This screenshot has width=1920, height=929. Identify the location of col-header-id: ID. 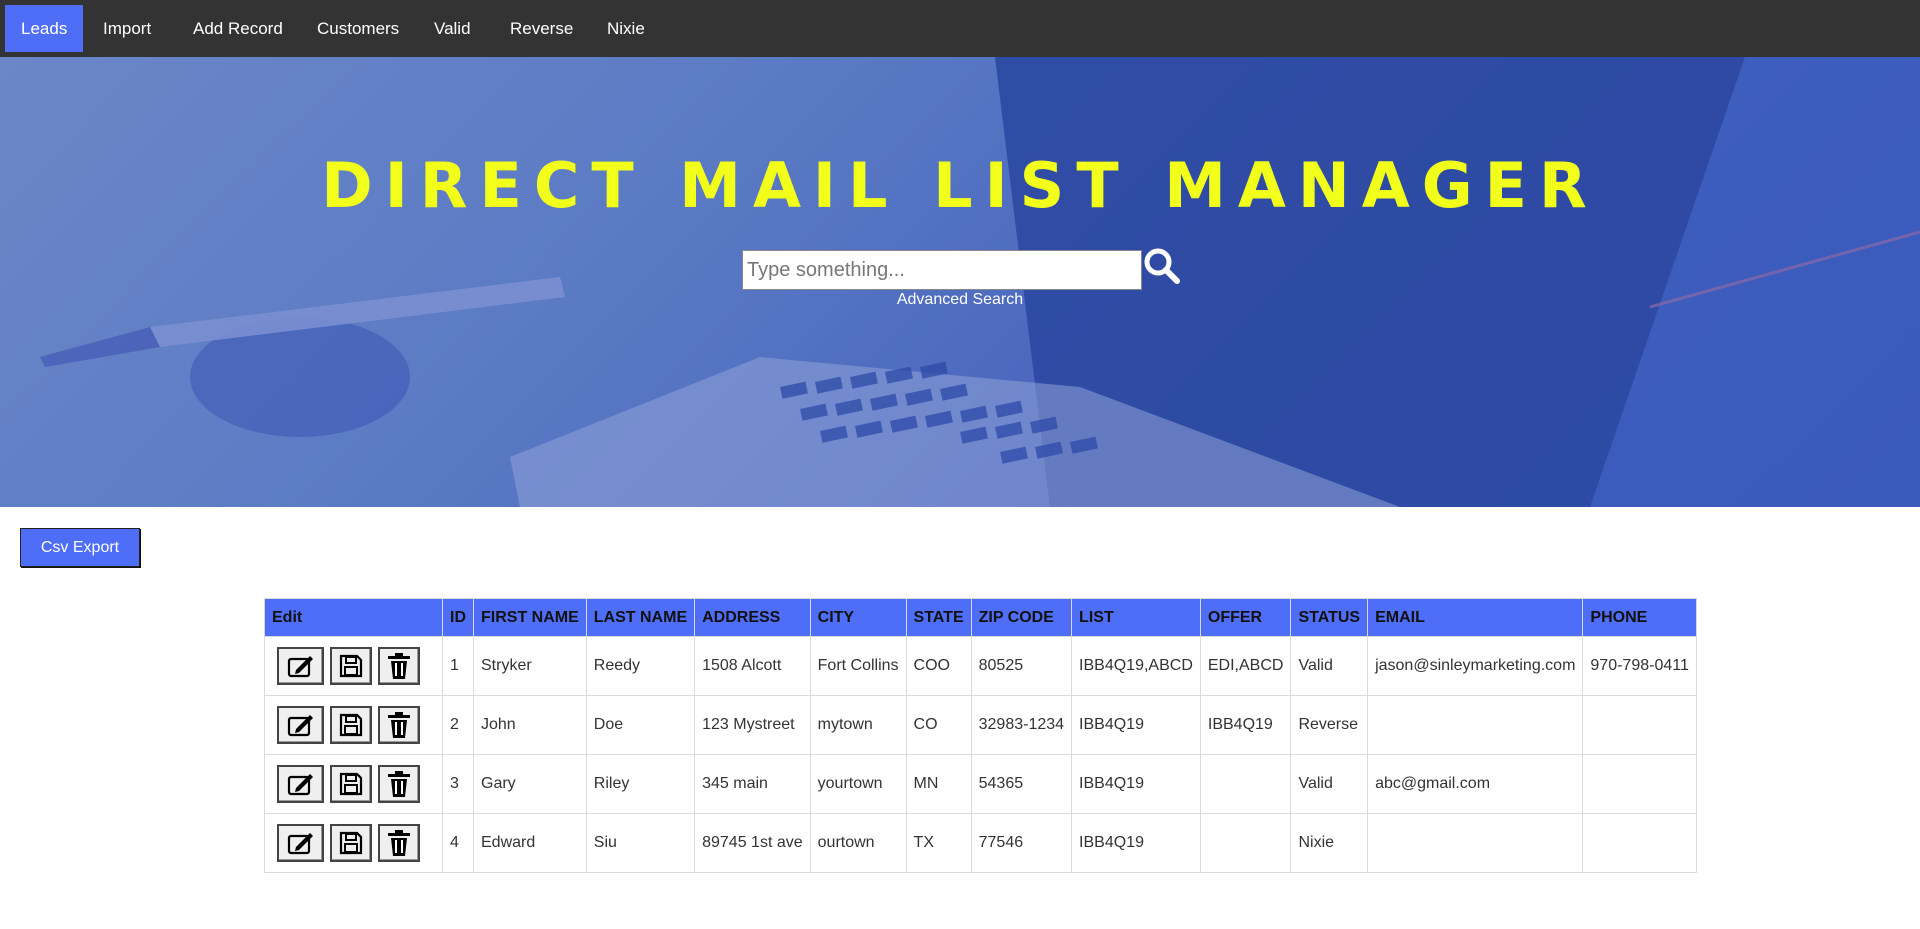
(458, 617).